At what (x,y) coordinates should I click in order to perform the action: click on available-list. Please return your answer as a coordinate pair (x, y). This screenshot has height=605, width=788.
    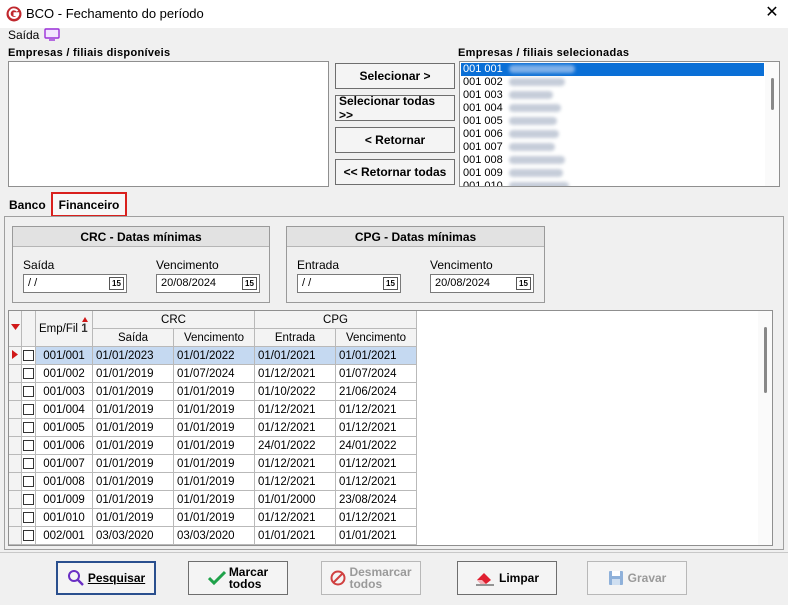
    Looking at the image, I should click on (168, 124).